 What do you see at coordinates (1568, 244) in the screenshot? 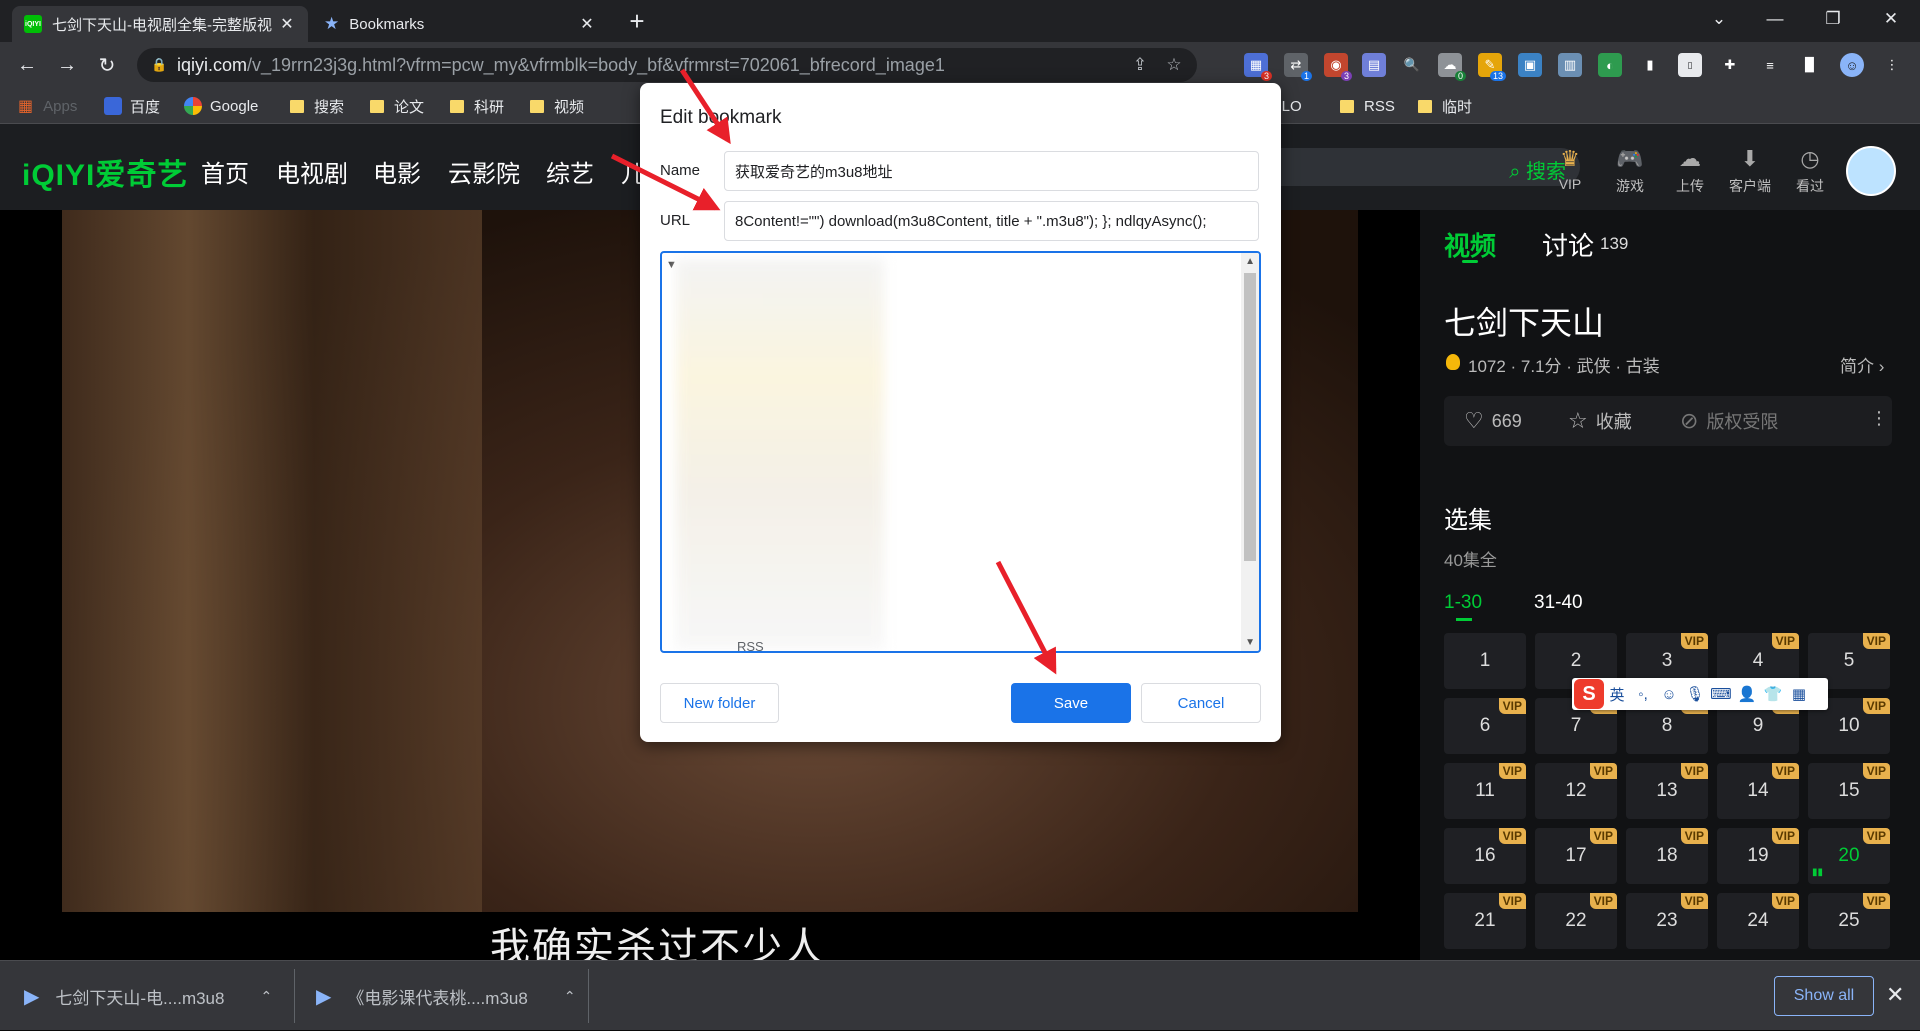
I see `panel-tab-discuss: 讨论` at bounding box center [1568, 244].